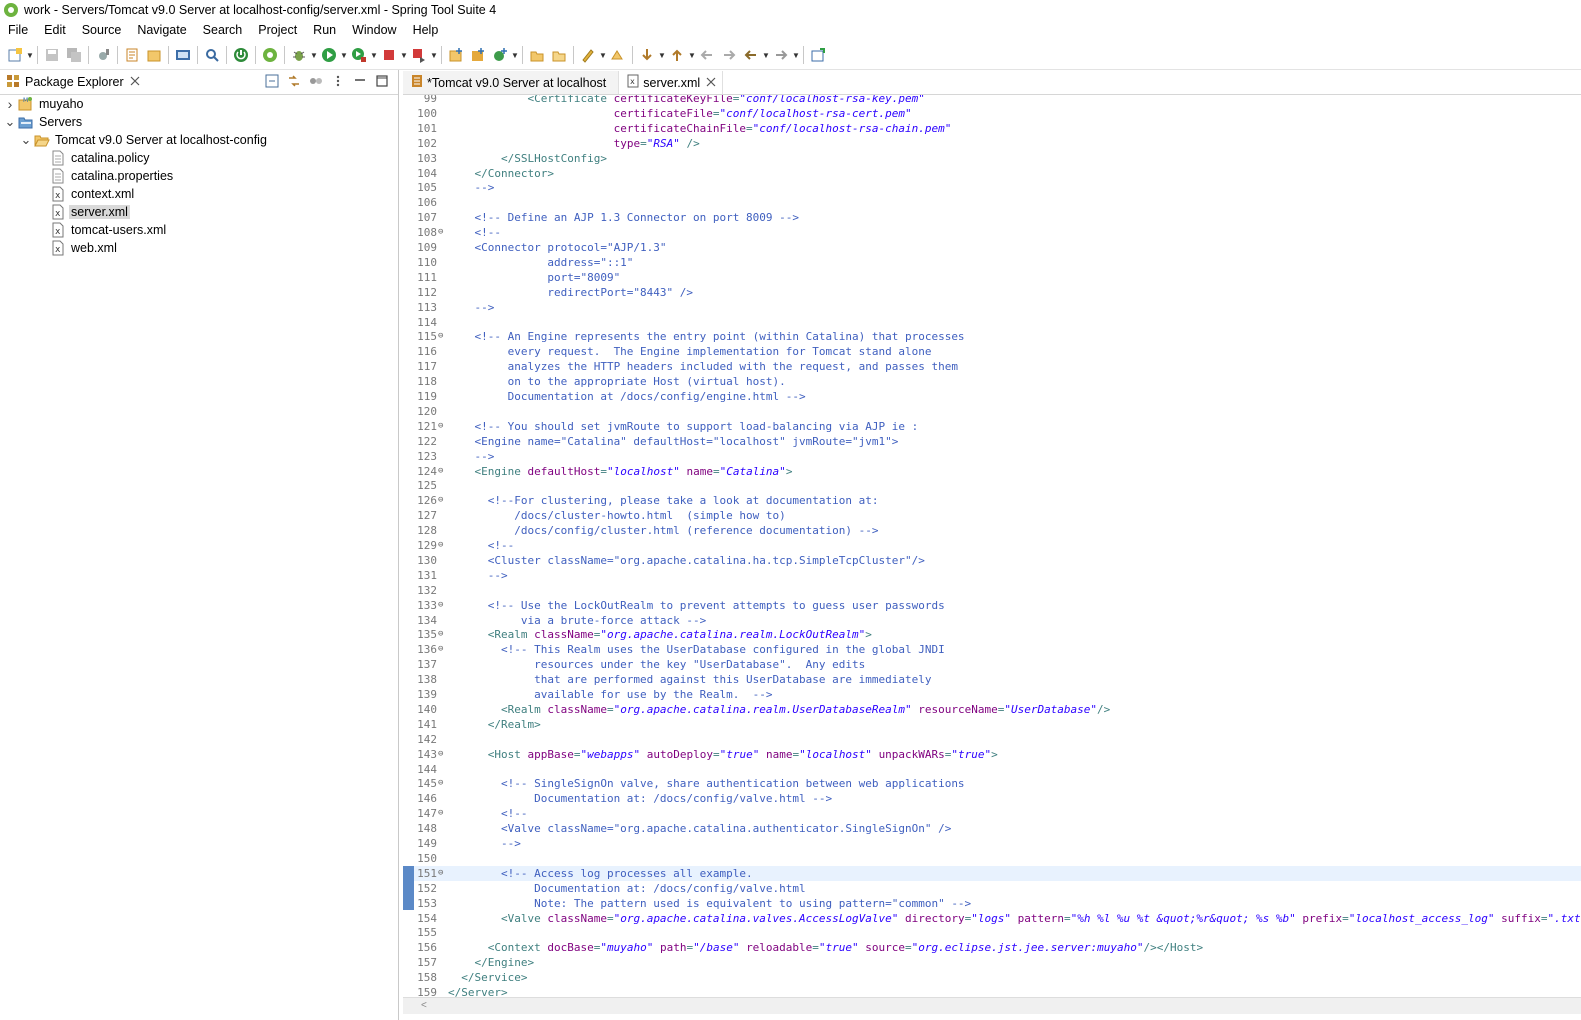 The width and height of the screenshot is (1581, 1020). Describe the element at coordinates (382, 81) in the screenshot. I see `maximize-icon` at that location.